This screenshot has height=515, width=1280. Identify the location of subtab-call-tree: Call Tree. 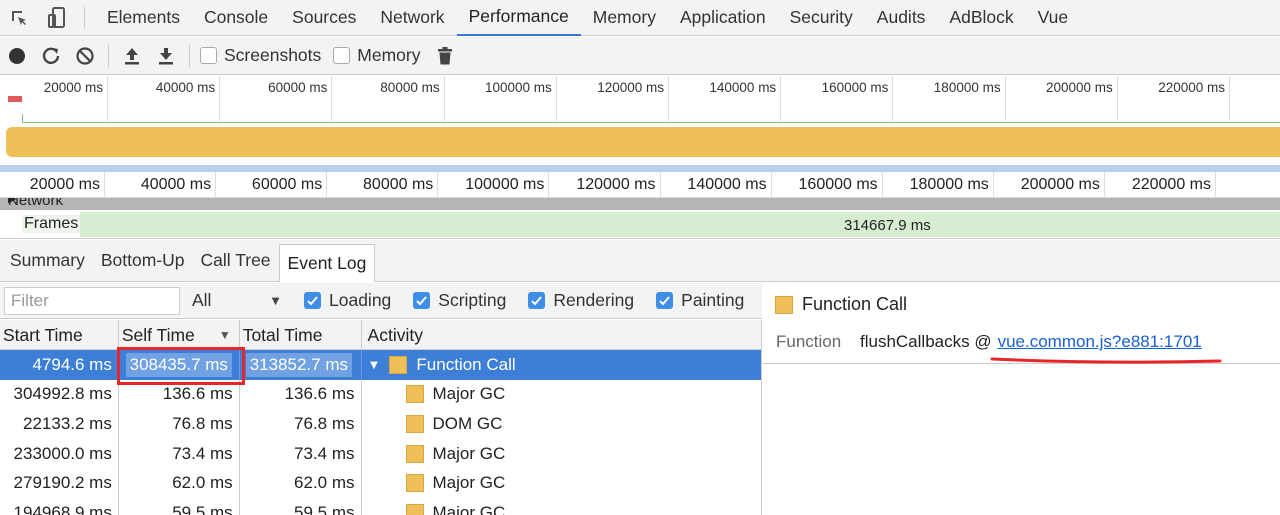
(236, 261).